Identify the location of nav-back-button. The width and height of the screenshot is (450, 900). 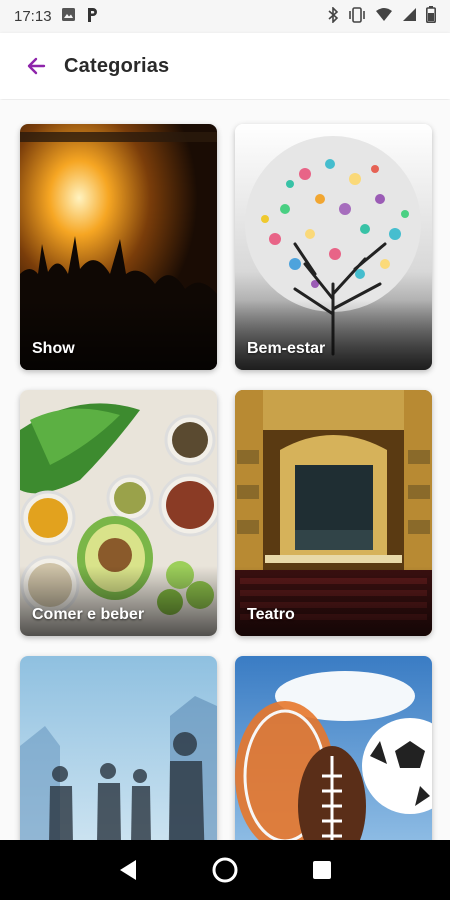
(128, 870).